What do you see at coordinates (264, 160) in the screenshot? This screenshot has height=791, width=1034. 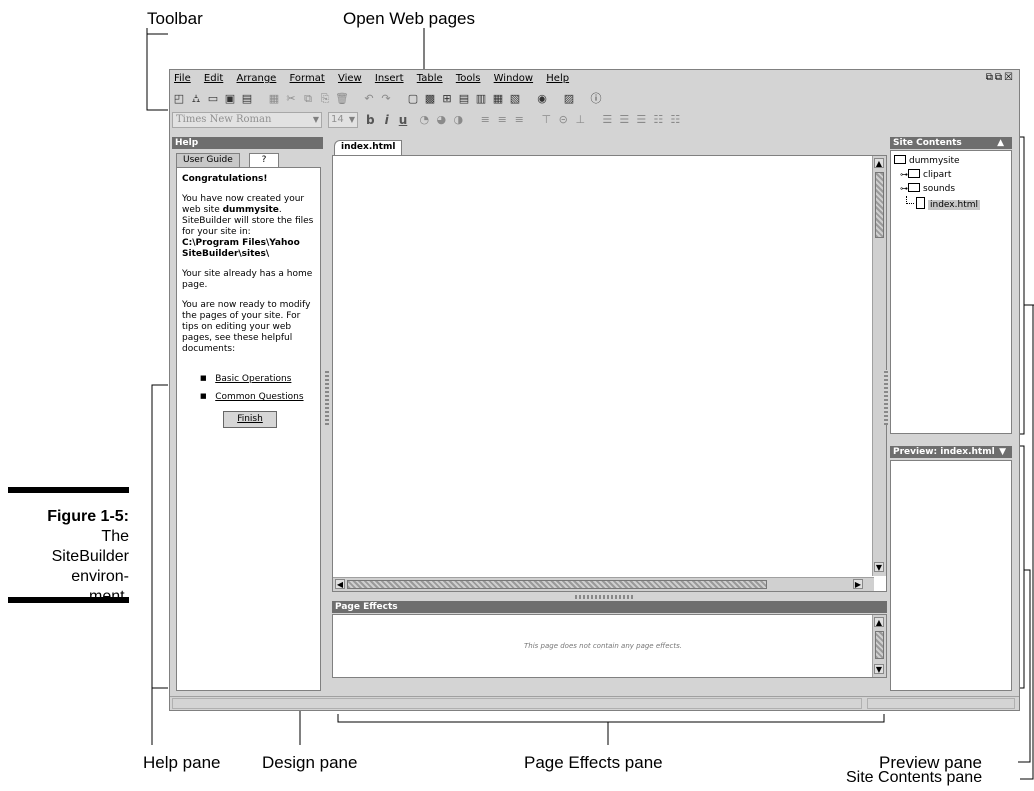 I see `tab-help-index: ?` at bounding box center [264, 160].